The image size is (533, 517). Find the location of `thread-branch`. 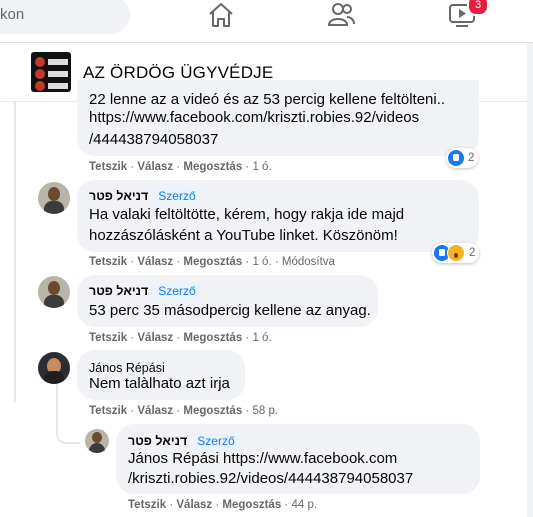

thread-branch is located at coordinates (68, 437).